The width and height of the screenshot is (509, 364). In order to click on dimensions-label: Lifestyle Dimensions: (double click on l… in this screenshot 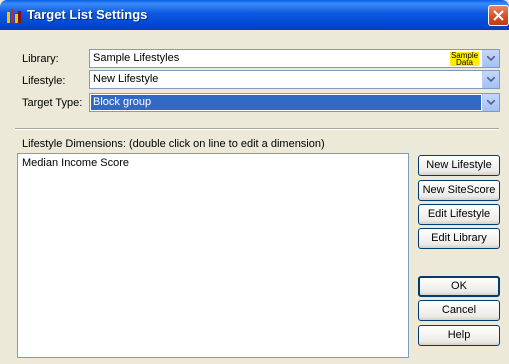, I will do `click(173, 144)`.